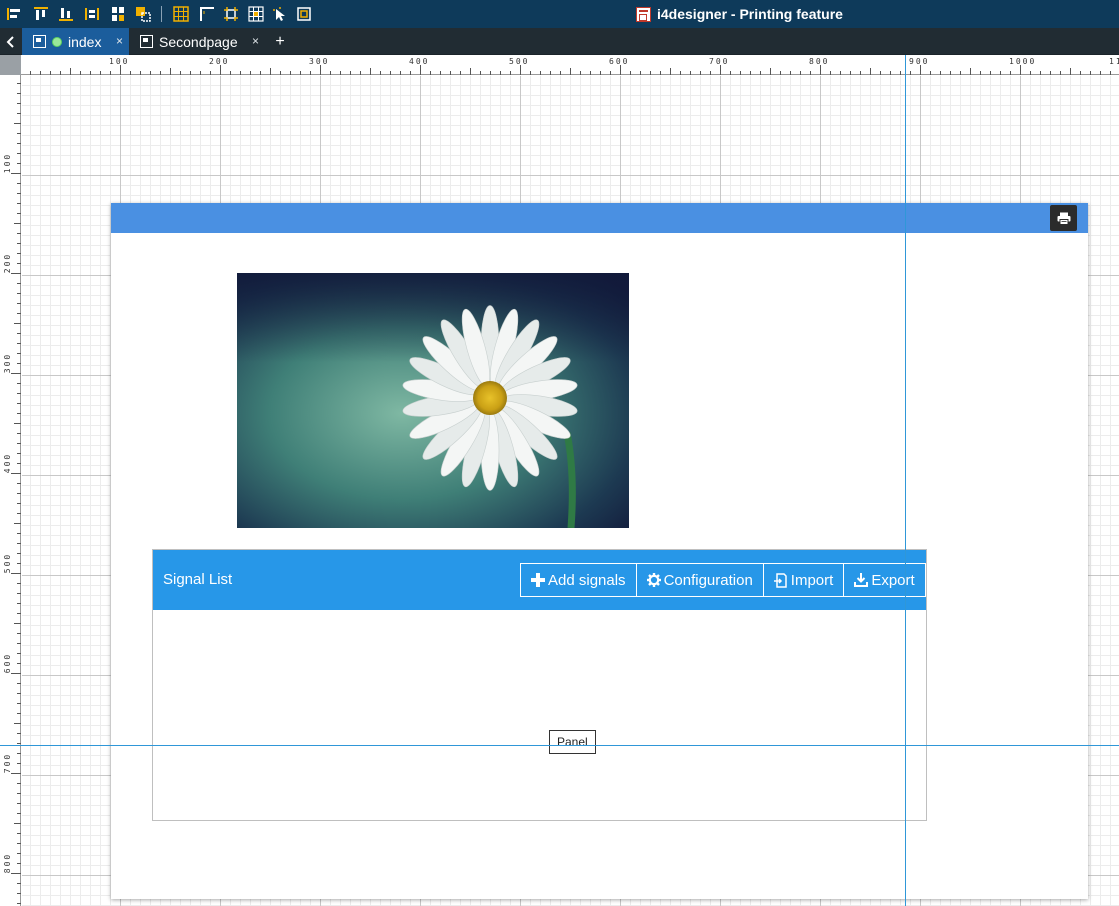 The image size is (1119, 906). Describe the element at coordinates (1114, 61) in the screenshot. I see `ruler-label: 11` at that location.